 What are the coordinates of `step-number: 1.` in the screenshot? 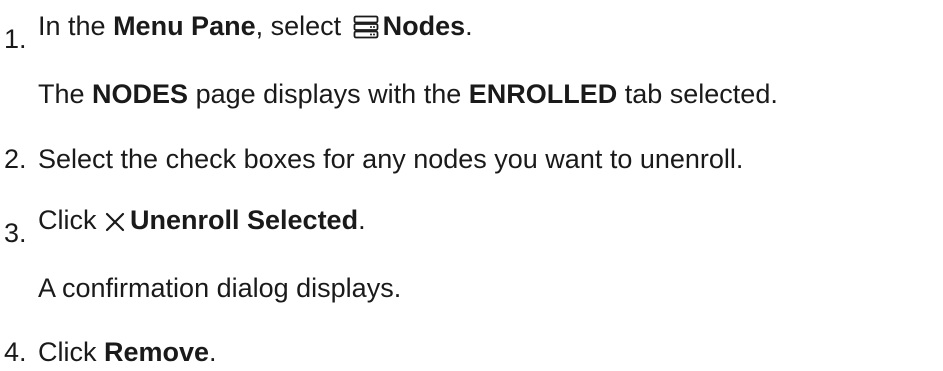 It's located at (15, 39).